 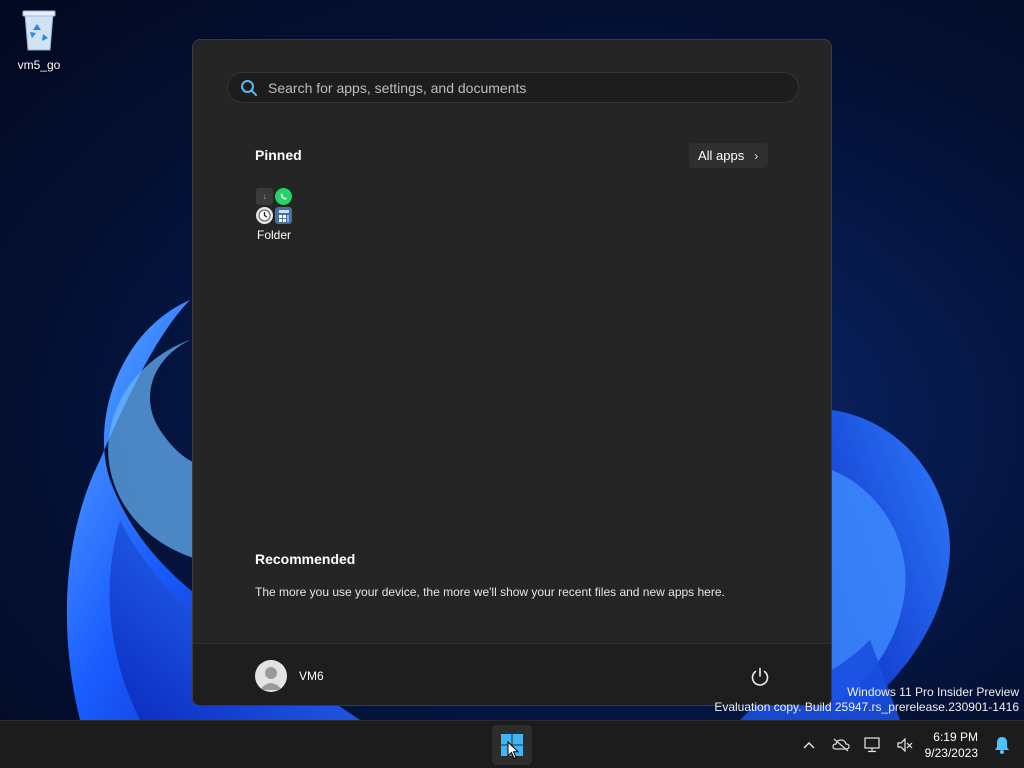 I want to click on pinned-heading: Pinned, so click(x=278, y=155).